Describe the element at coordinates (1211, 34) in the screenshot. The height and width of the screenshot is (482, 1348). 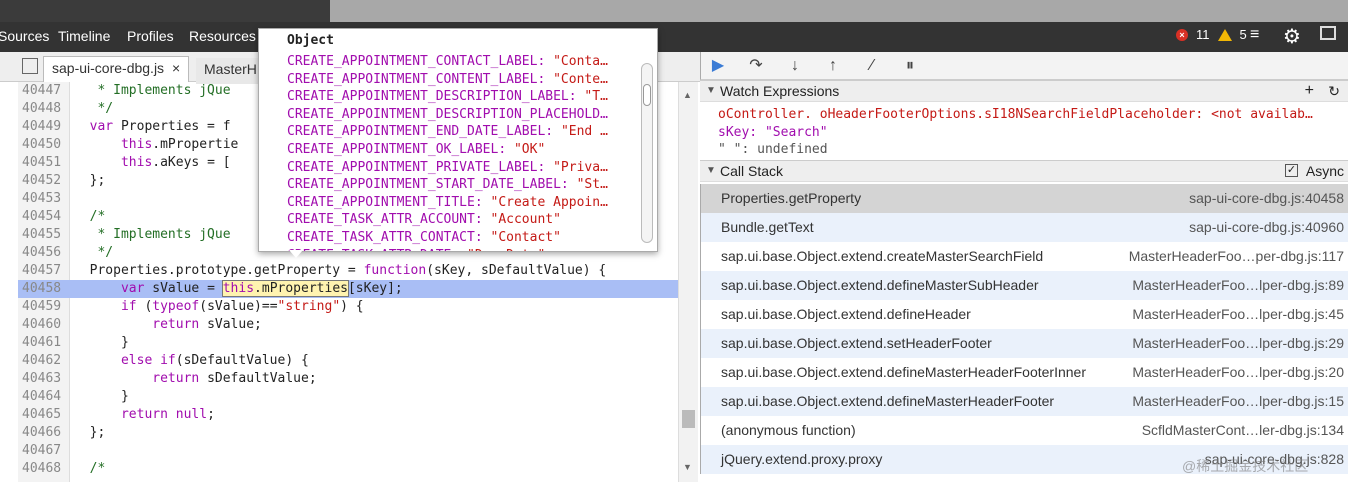
I see `status-counters: × 11 5` at that location.